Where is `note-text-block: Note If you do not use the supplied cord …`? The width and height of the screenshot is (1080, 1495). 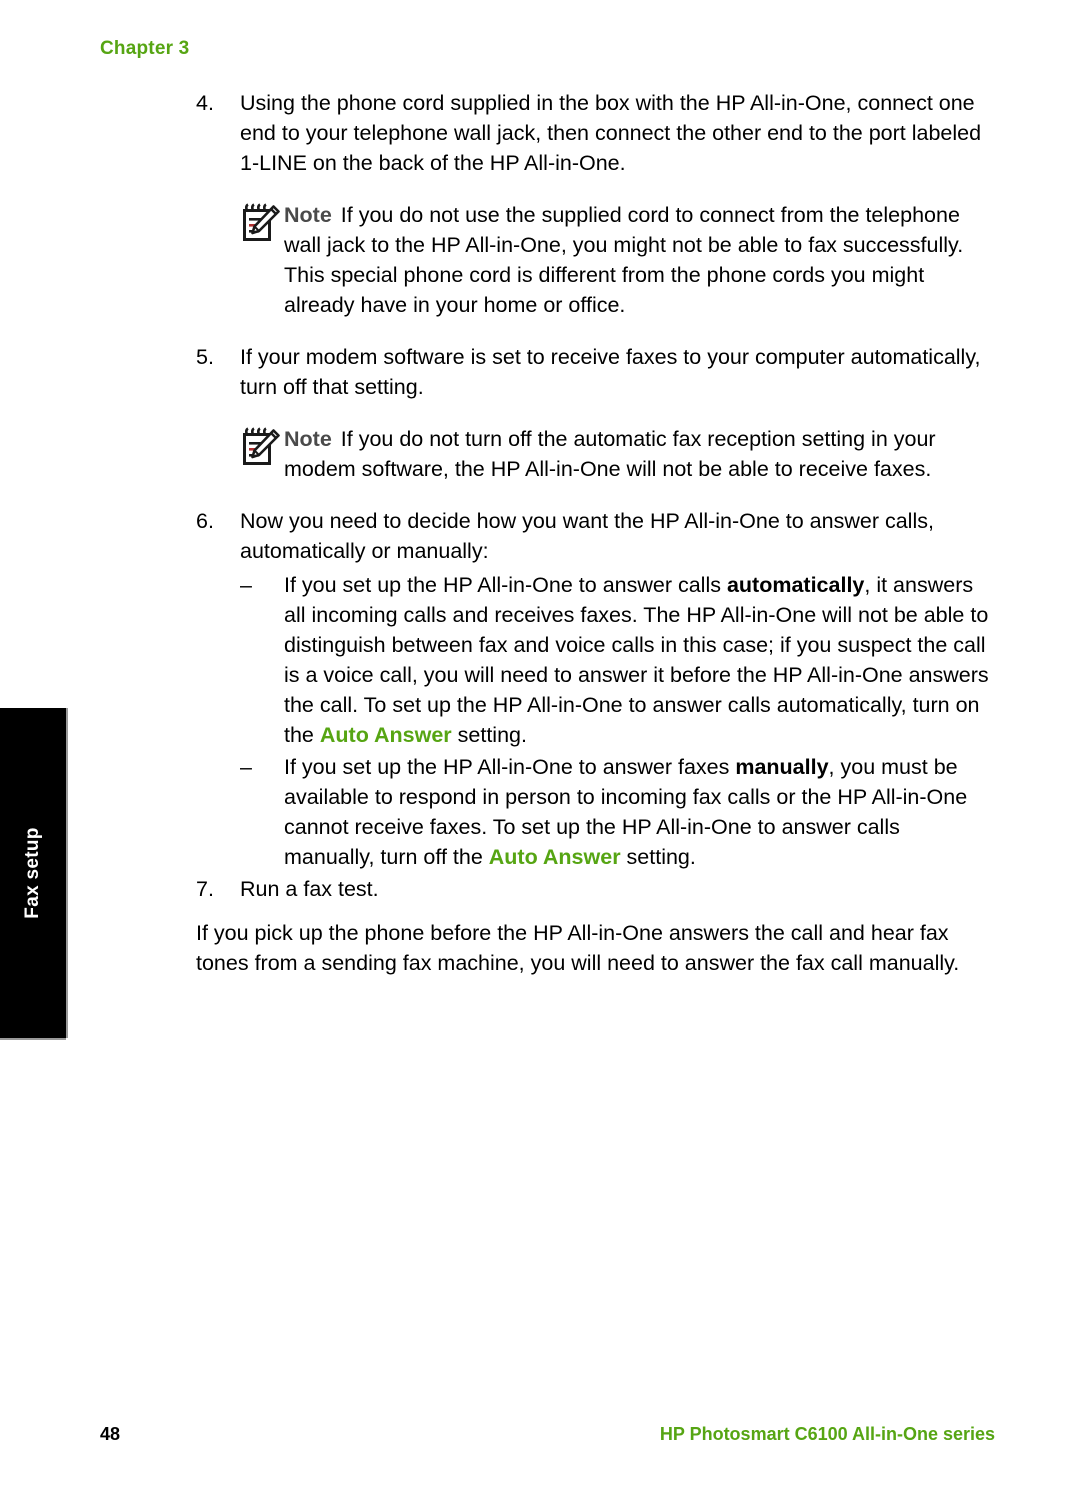
note-text-block: Note If you do not use the supplied cord … is located at coordinates (640, 260).